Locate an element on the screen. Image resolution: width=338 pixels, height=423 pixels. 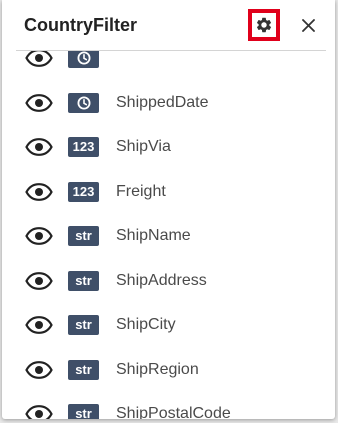
list-item: str ShipName is located at coordinates (168, 236).